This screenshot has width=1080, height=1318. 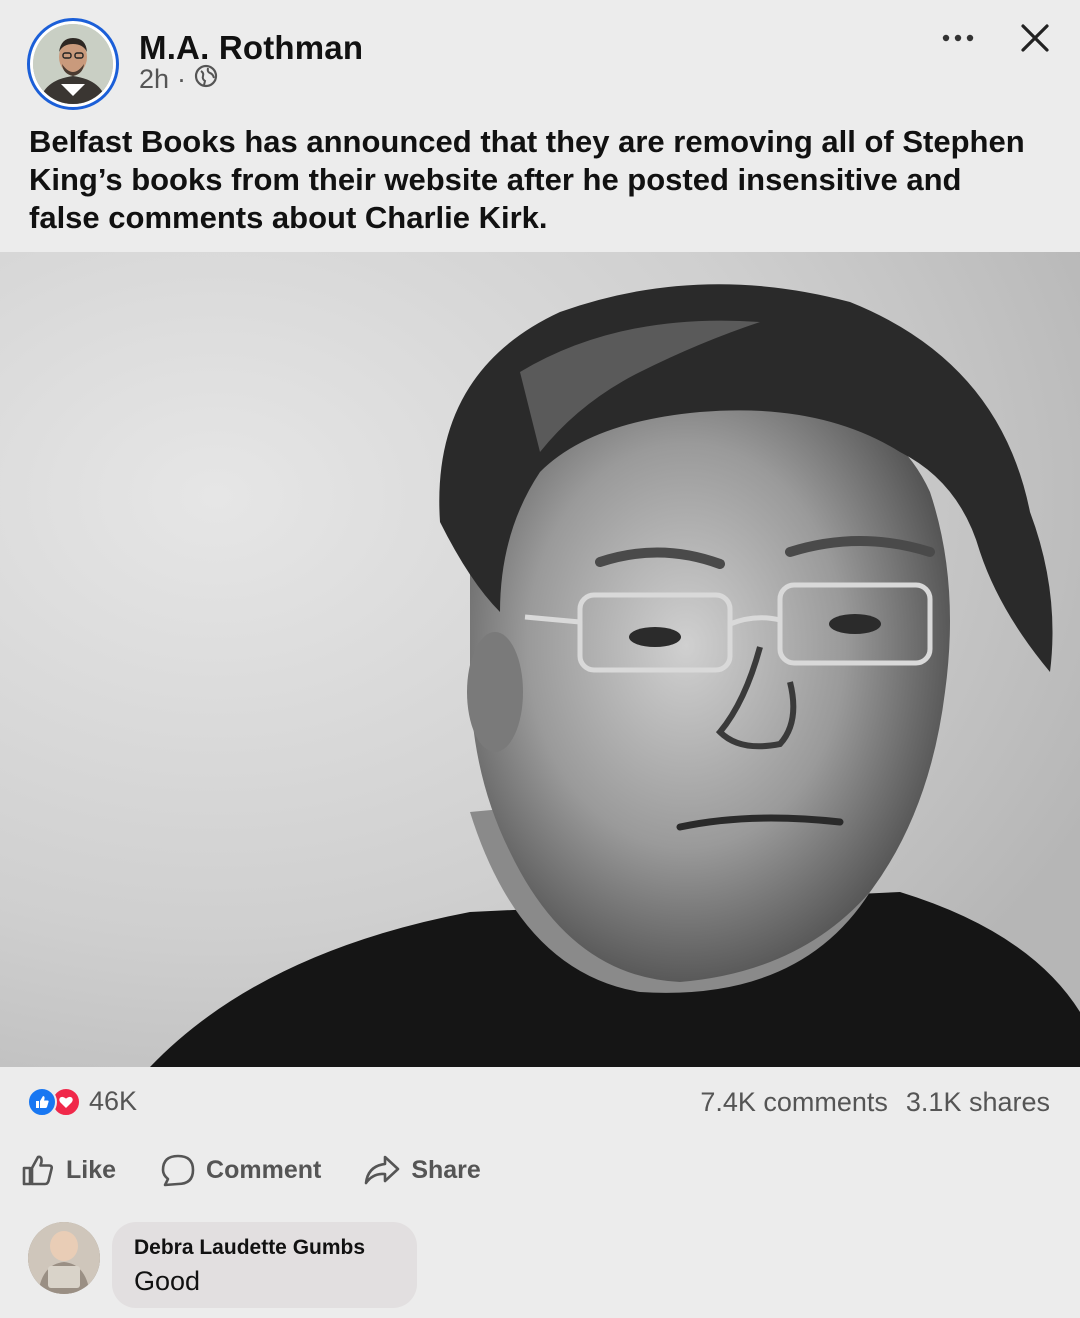 I want to click on share-count-link: 3.1K shares, so click(x=978, y=1102).